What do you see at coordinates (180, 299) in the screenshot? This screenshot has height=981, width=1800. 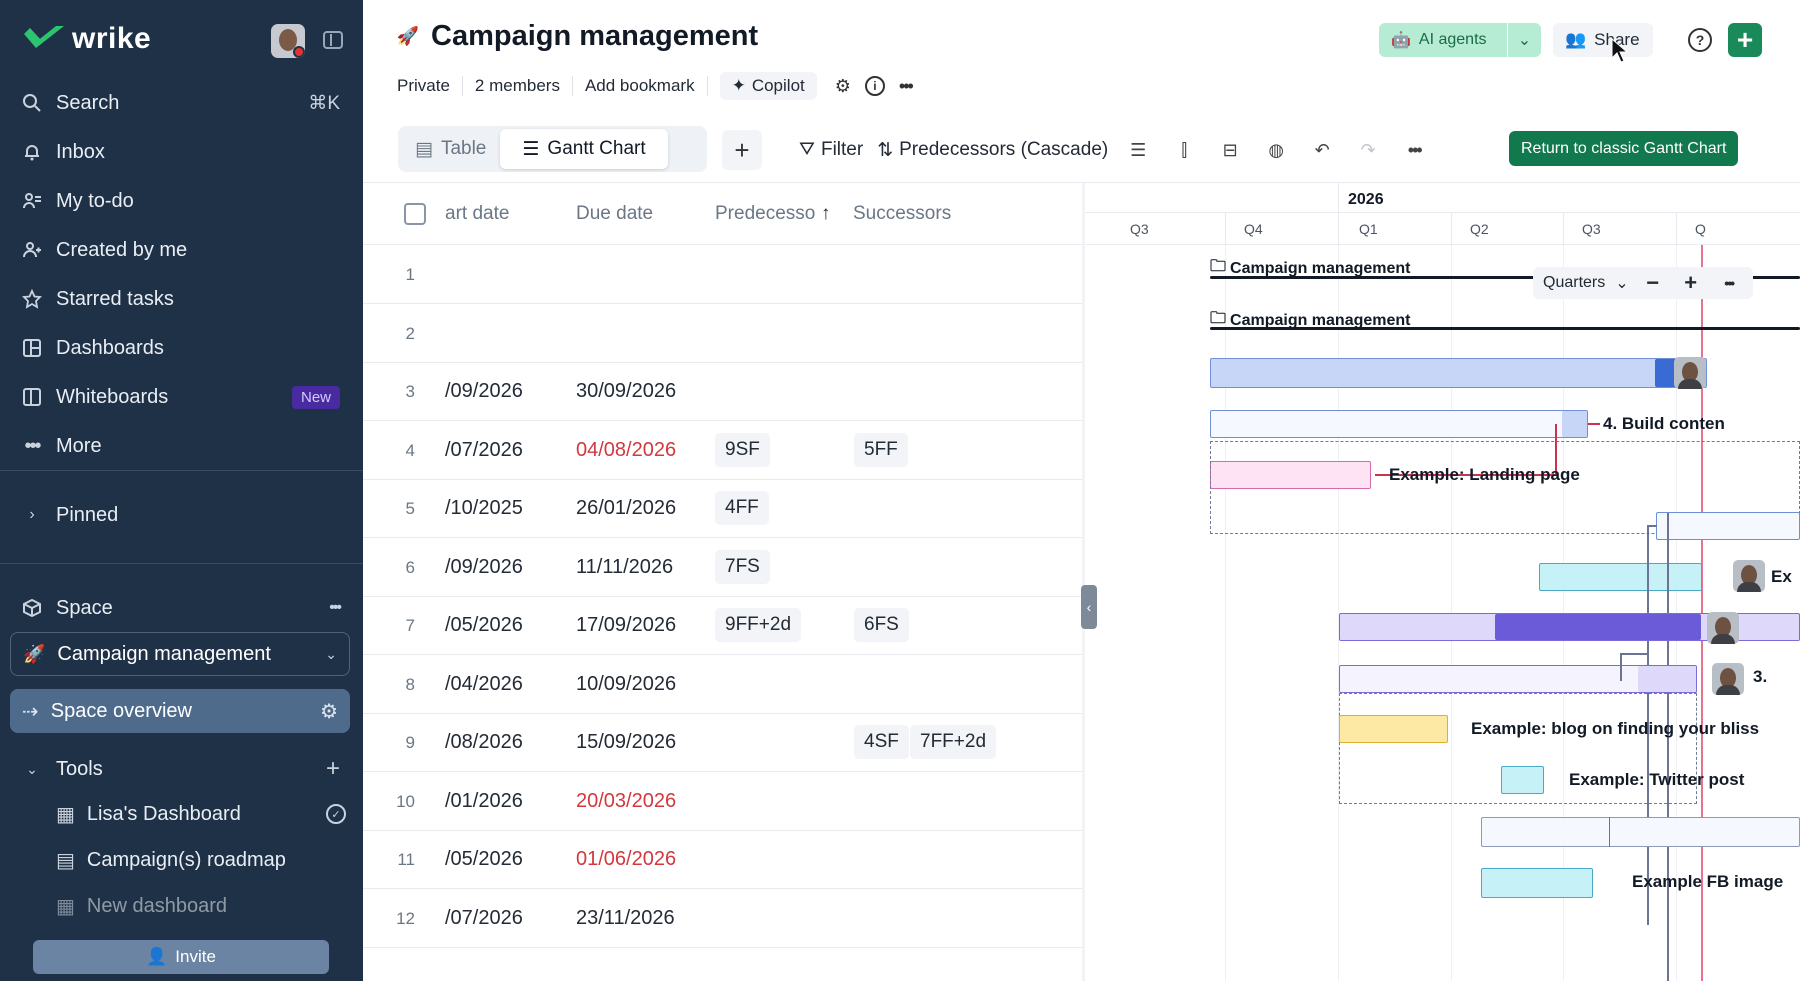 I see `nav-starred-tasks: Starred tasks` at bounding box center [180, 299].